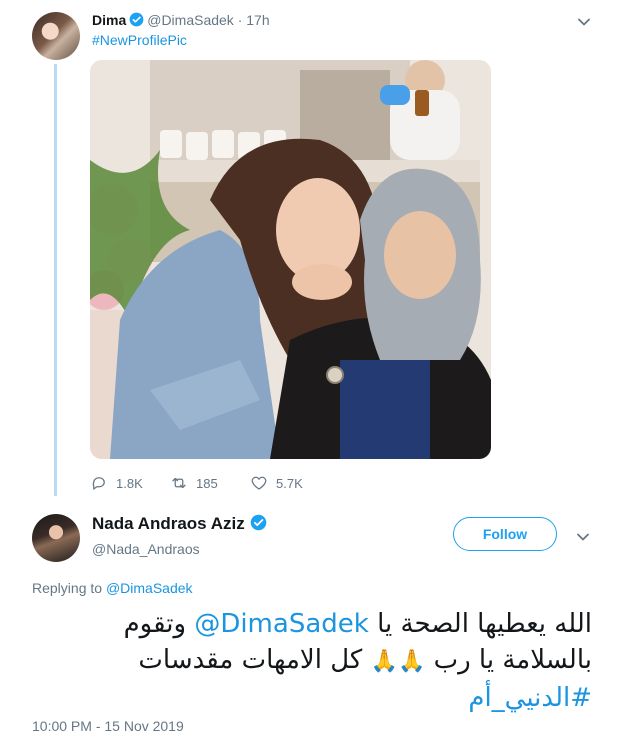  Describe the element at coordinates (250, 660) in the screenshot. I see `reply-text-segment: كل الامهات مقدسات` at that location.